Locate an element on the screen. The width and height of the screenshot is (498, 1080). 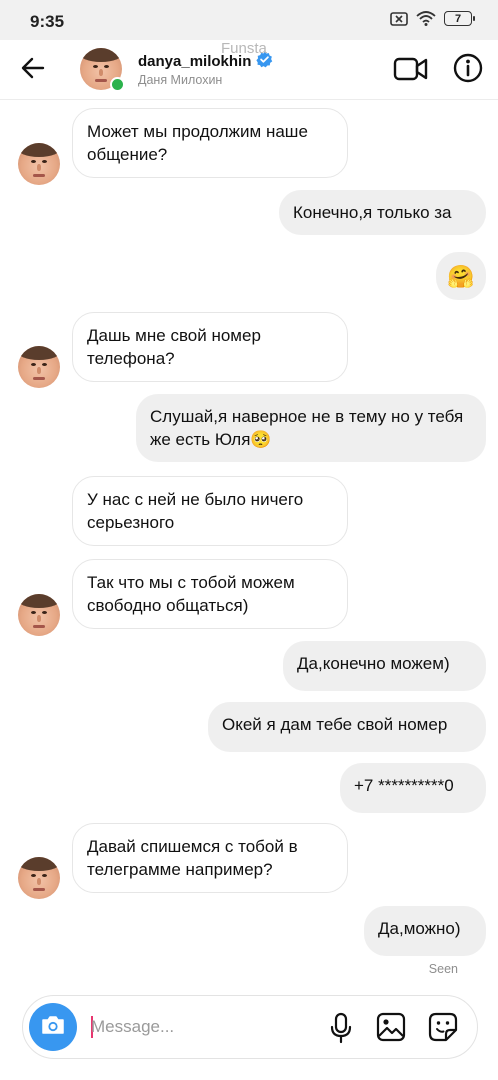
message-bubble-incoming: У нас с ней не было ничего серьезного is located at coordinates (210, 511).